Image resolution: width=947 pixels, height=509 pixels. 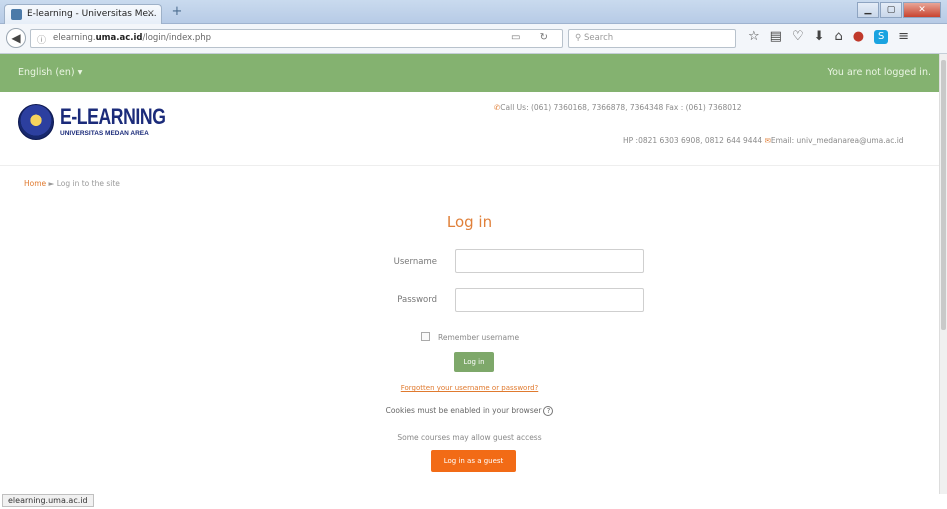 I want to click on url-path: /login/index.php, so click(x=177, y=38).